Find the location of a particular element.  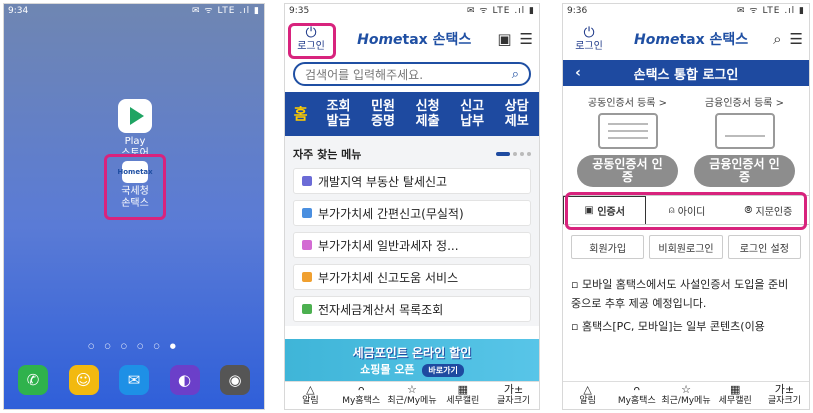

status-time: 9:36 is located at coordinates (577, 11).